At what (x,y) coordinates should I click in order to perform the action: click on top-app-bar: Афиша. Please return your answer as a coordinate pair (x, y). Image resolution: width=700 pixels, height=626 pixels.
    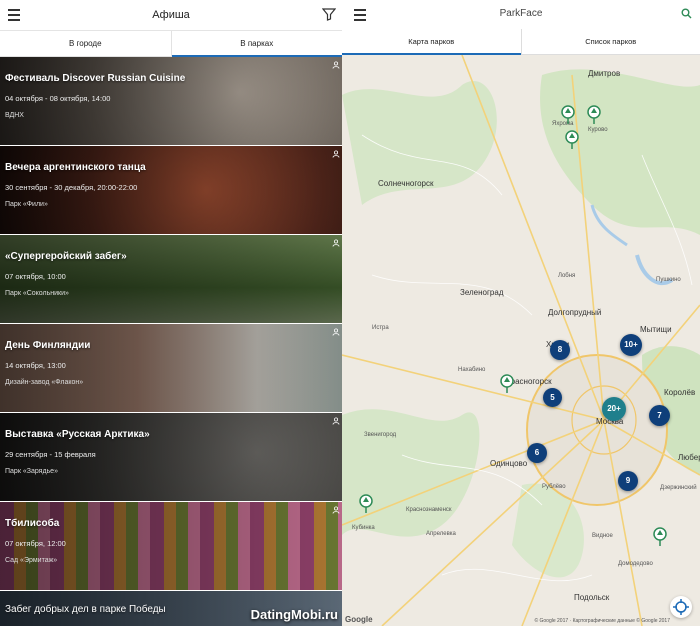
    Looking at the image, I should click on (171, 15).